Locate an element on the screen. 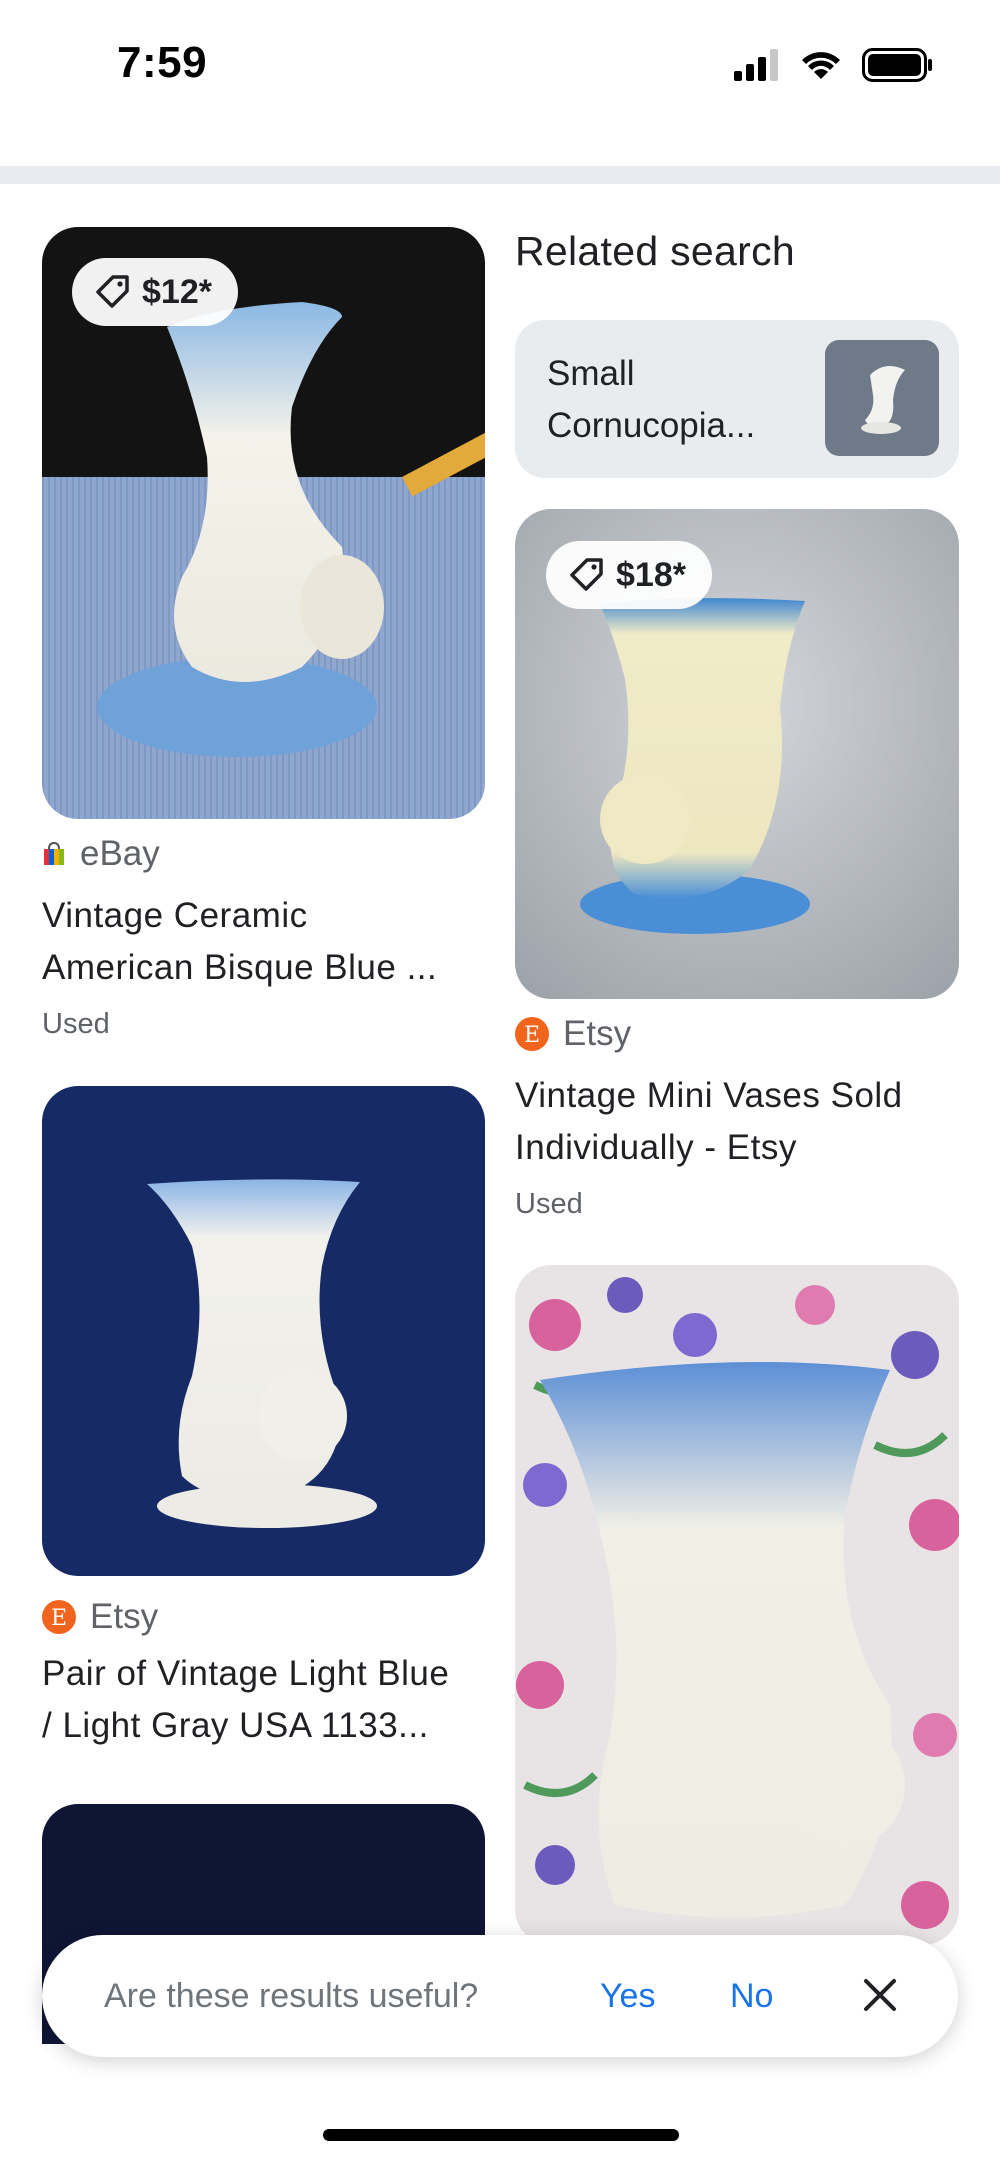 Image resolution: width=1000 pixels, height=2165 pixels. result-title-2-line2: Individually - Etsy is located at coordinates (656, 1147).